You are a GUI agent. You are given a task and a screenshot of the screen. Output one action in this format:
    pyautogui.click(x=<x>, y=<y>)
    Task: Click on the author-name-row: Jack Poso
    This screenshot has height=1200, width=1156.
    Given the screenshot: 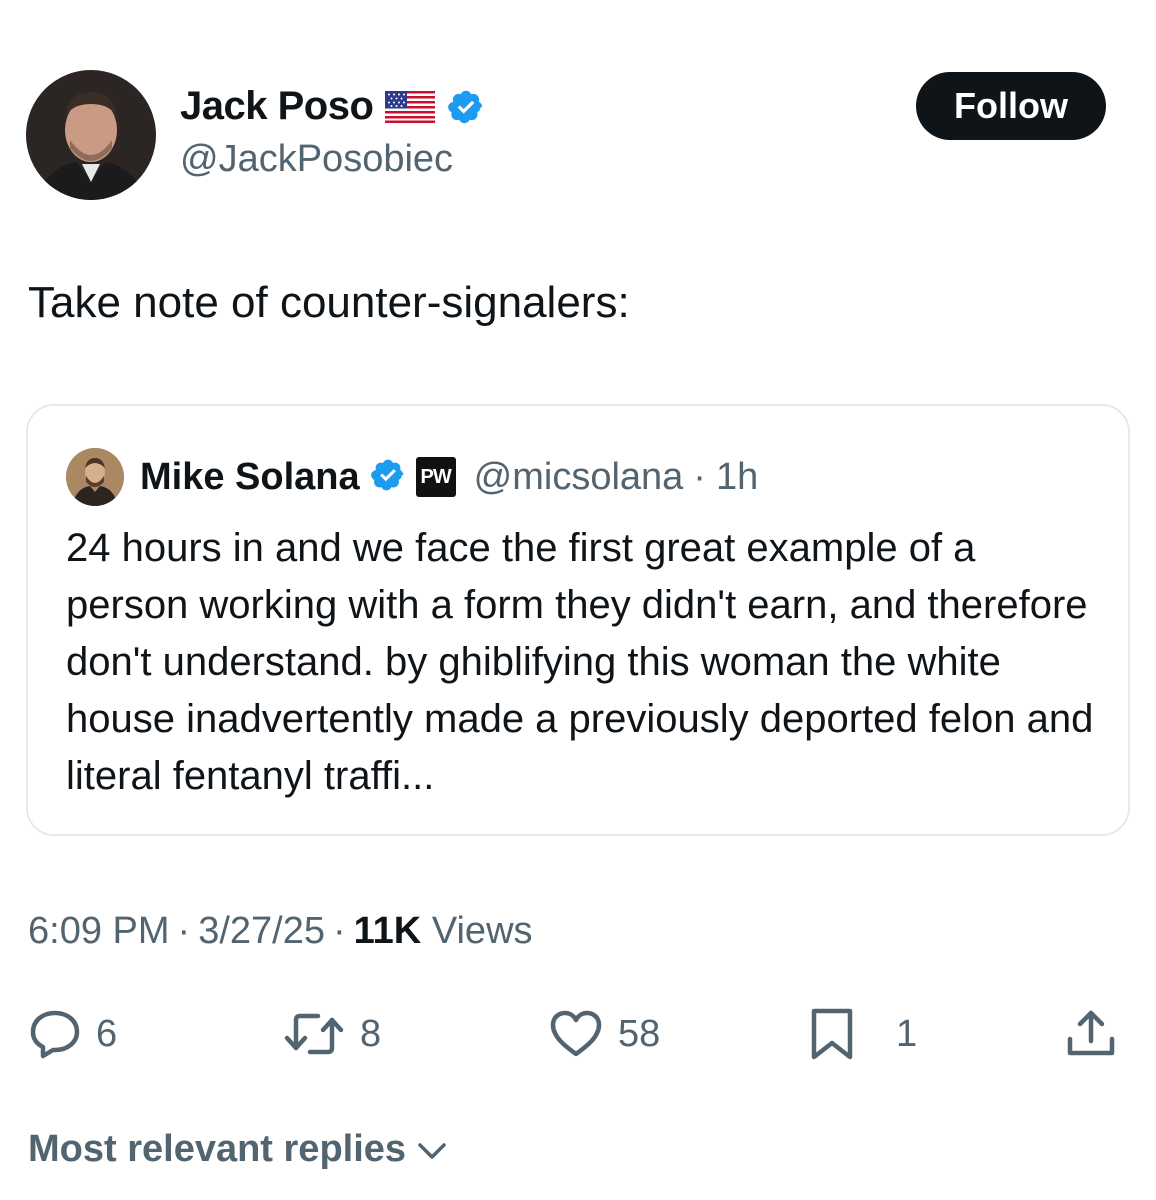 What is the action you would take?
    pyautogui.click(x=332, y=106)
    